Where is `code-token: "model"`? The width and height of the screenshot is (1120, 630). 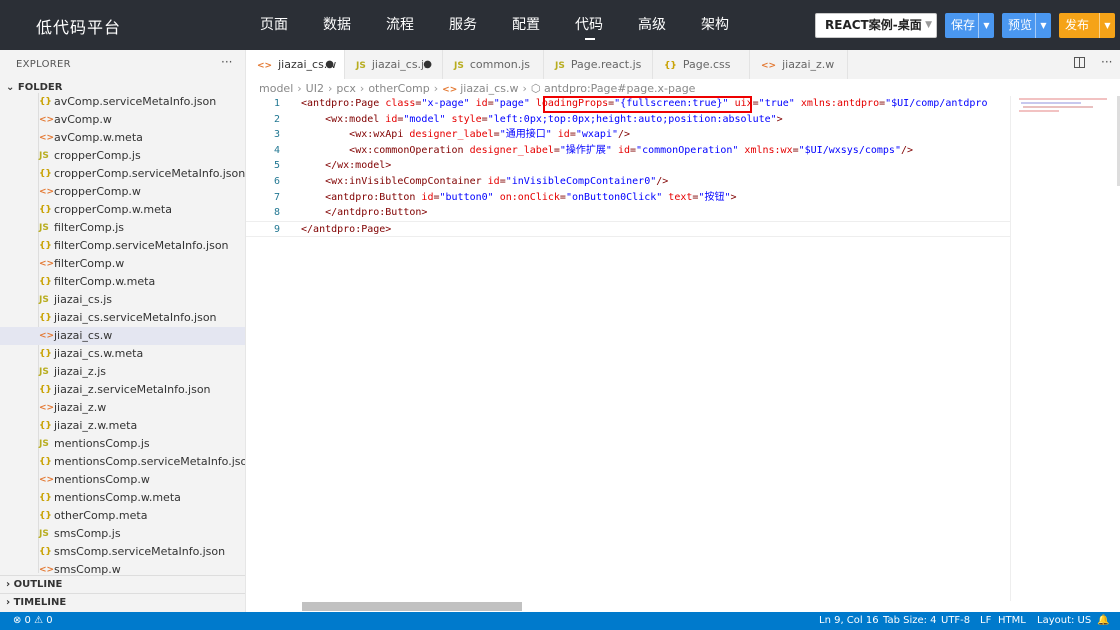
code-token: "model" is located at coordinates (424, 119).